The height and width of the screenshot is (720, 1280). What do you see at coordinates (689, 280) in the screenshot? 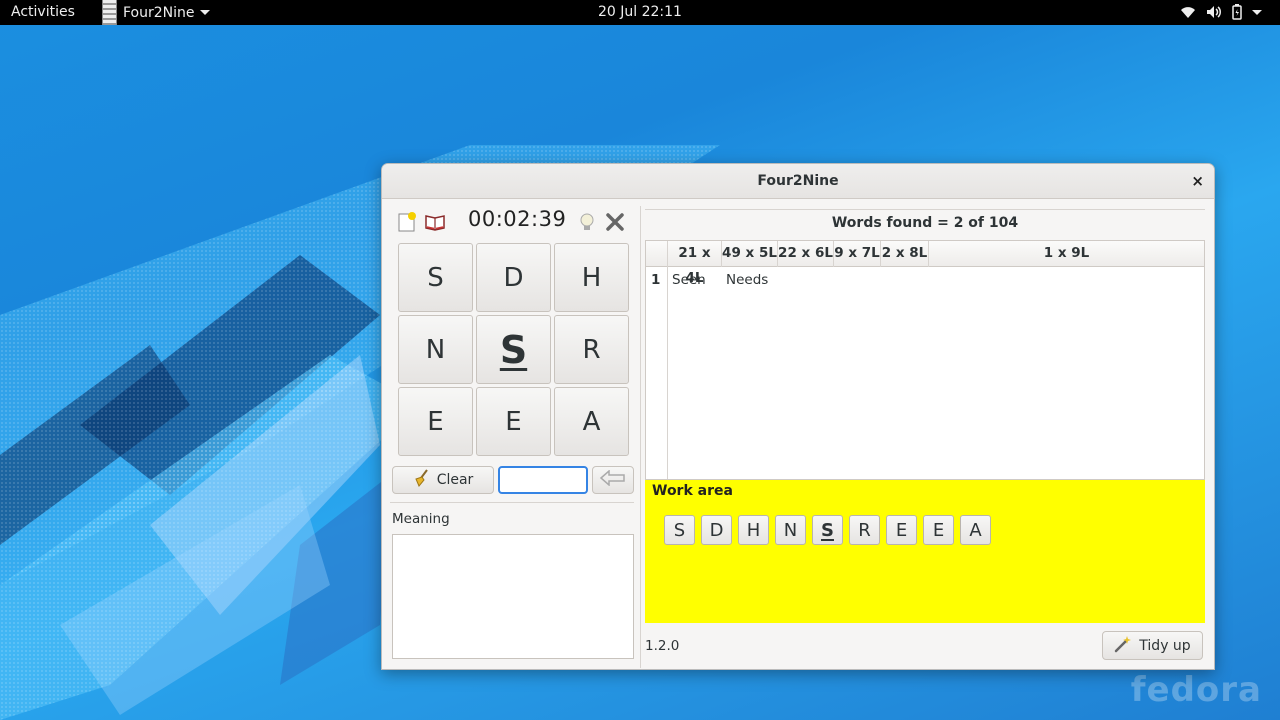
I see `table-cell: Seen` at bounding box center [689, 280].